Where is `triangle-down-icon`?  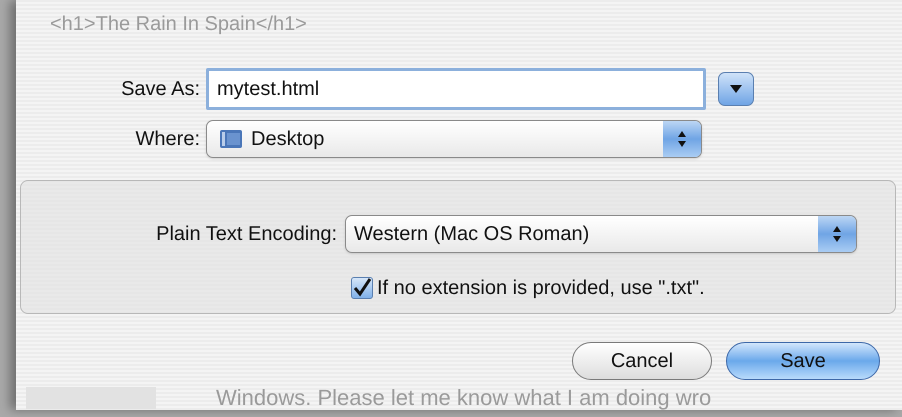
triangle-down-icon is located at coordinates (736, 89).